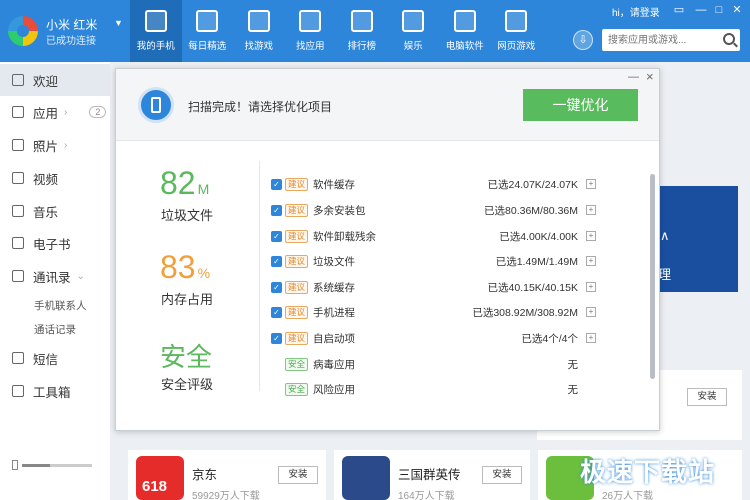 The width and height of the screenshot is (750, 500). What do you see at coordinates (433, 288) in the screenshot?
I see `list-item: ✓ 建议 系统缓存 已选40.15K/40.15K +` at bounding box center [433, 288].